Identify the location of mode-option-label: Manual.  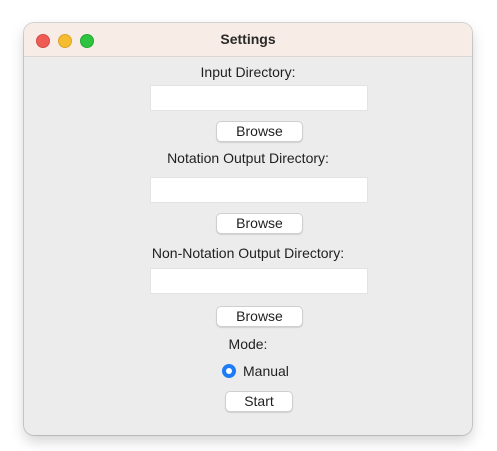
(266, 371).